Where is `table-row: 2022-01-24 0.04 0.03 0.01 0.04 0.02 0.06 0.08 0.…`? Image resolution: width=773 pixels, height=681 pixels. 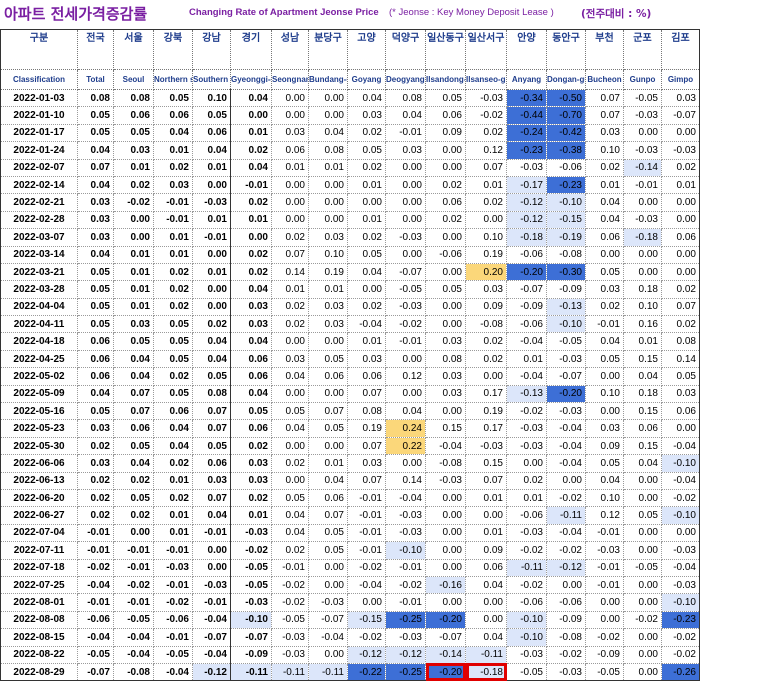
table-row: 2022-01-24 0.04 0.03 0.01 0.04 0.02 0.06 0.08 0.… is located at coordinates (350, 150).